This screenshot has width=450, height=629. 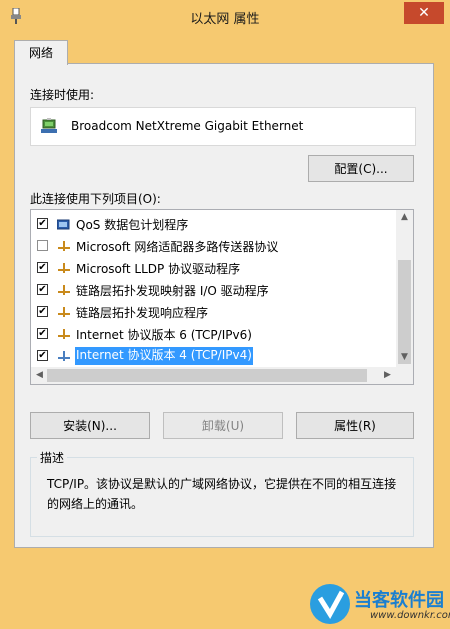 What do you see at coordinates (39, 375) in the screenshot?
I see `scroll-left-icon: ◀` at bounding box center [39, 375].